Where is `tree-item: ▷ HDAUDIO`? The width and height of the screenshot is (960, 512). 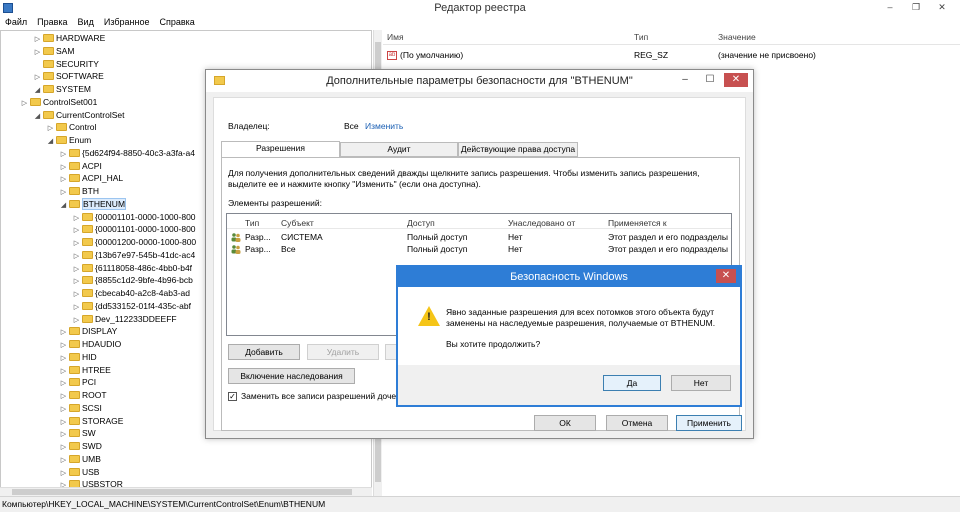 tree-item: ▷ HDAUDIO is located at coordinates (90, 344).